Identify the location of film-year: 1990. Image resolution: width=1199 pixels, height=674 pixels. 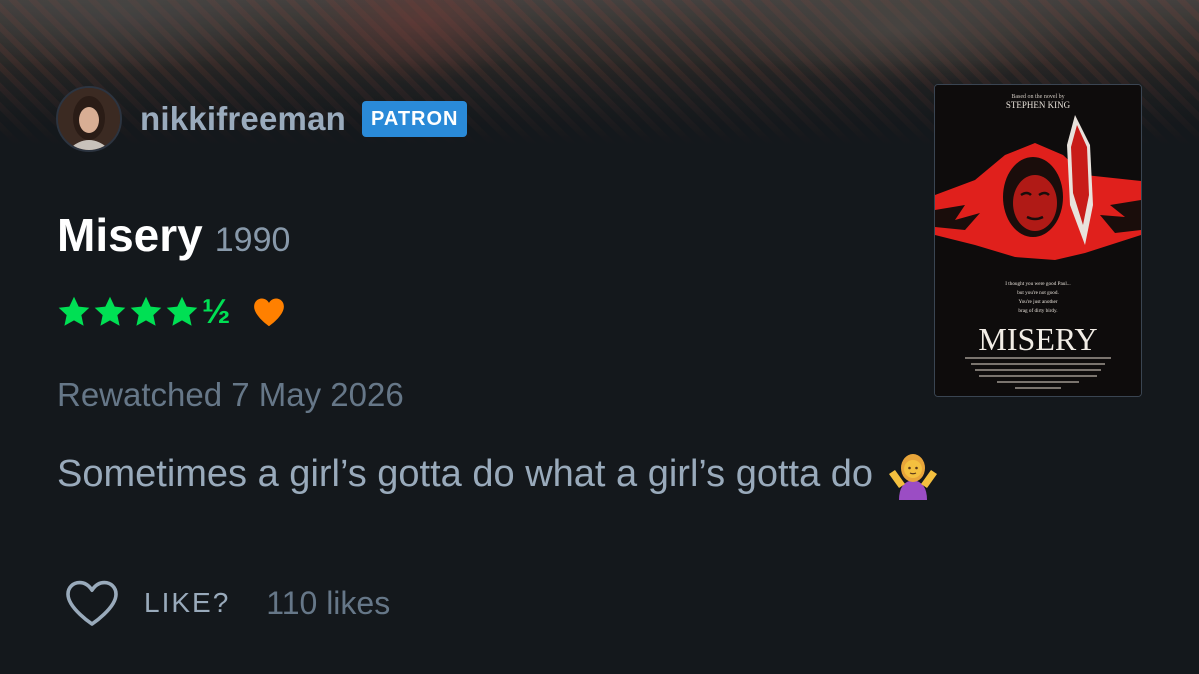
(253, 240).